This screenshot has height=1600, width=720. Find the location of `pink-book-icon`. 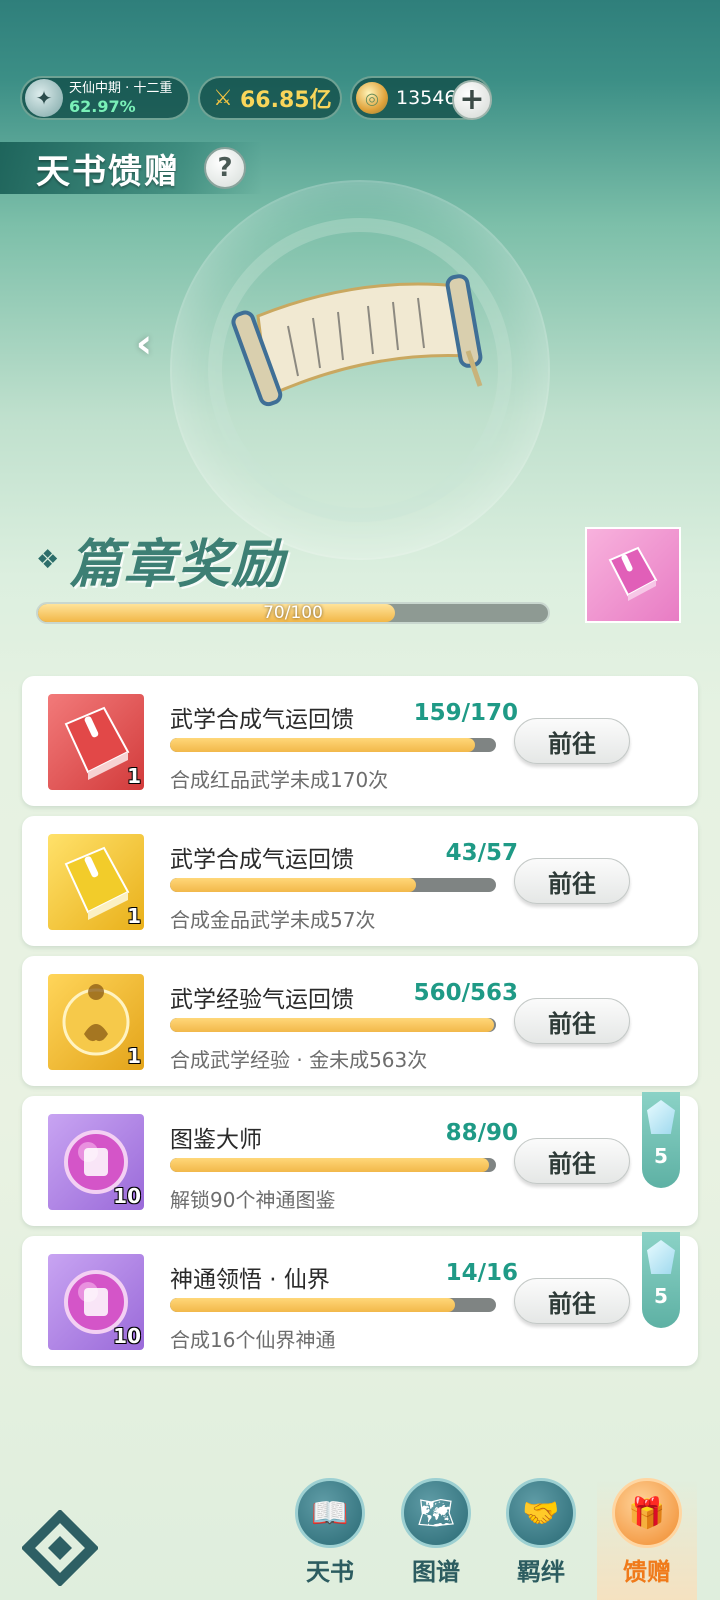

pink-book-icon is located at coordinates (633, 573).